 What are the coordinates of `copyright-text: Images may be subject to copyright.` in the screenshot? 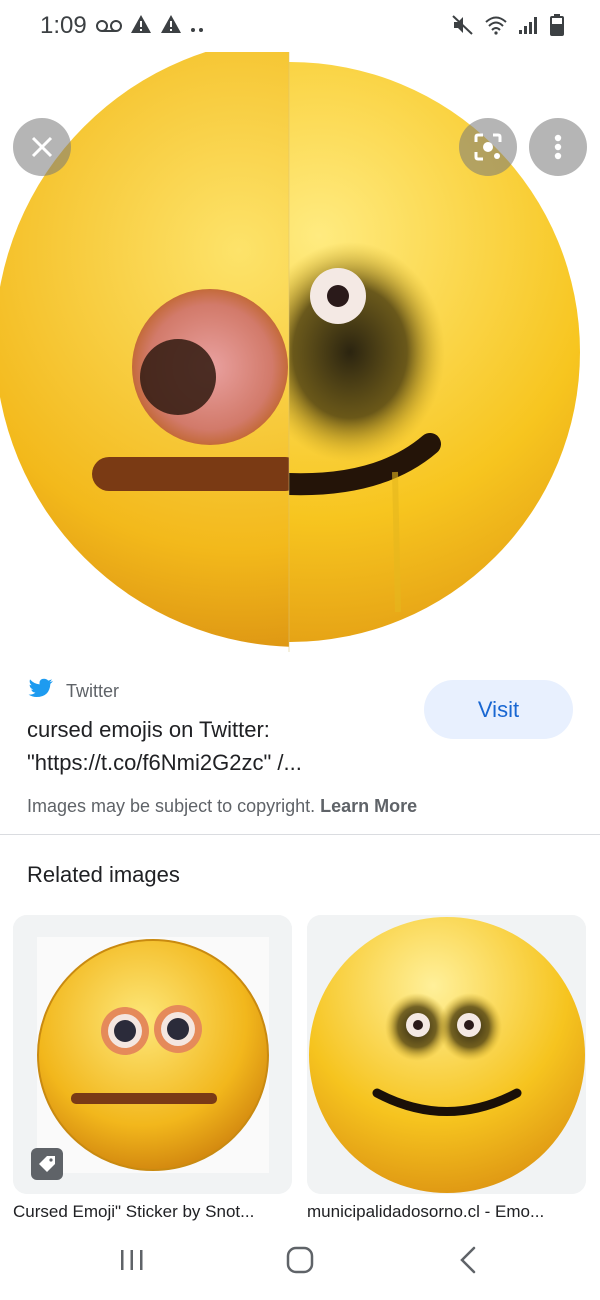 It's located at (171, 806).